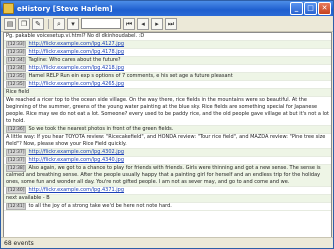 The height and width of the screenshot is (249, 334). Describe the element at coordinates (76, 160) in the screenshot. I see `image-link: http://flickr.example.com/lpg.4340.jpg` at that location.